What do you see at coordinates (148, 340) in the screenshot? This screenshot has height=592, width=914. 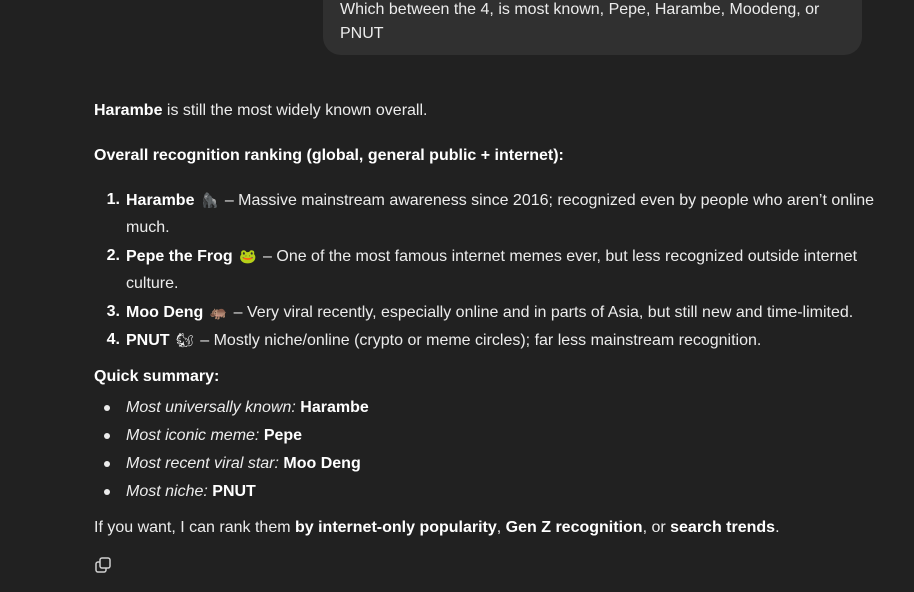 I see `ranking-name: PNUT` at bounding box center [148, 340].